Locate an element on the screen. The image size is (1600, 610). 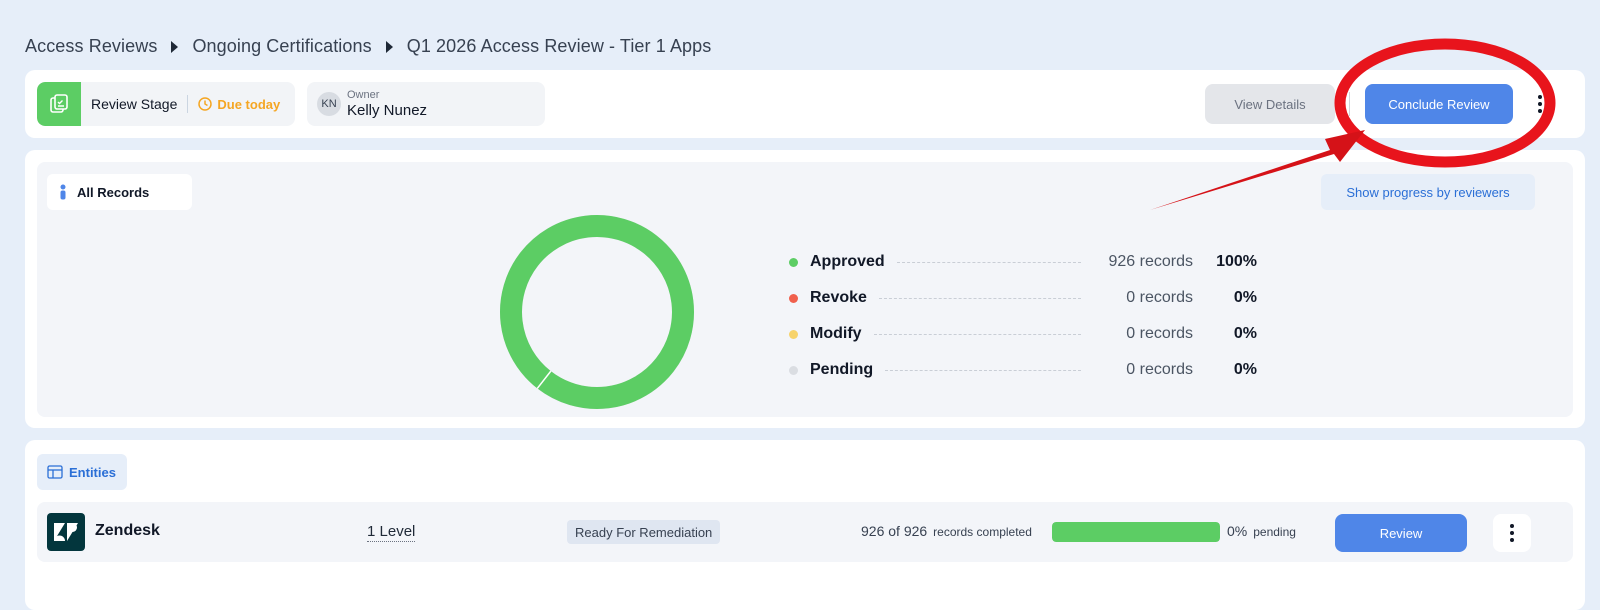
zendesk-logo-icon is located at coordinates (66, 532).